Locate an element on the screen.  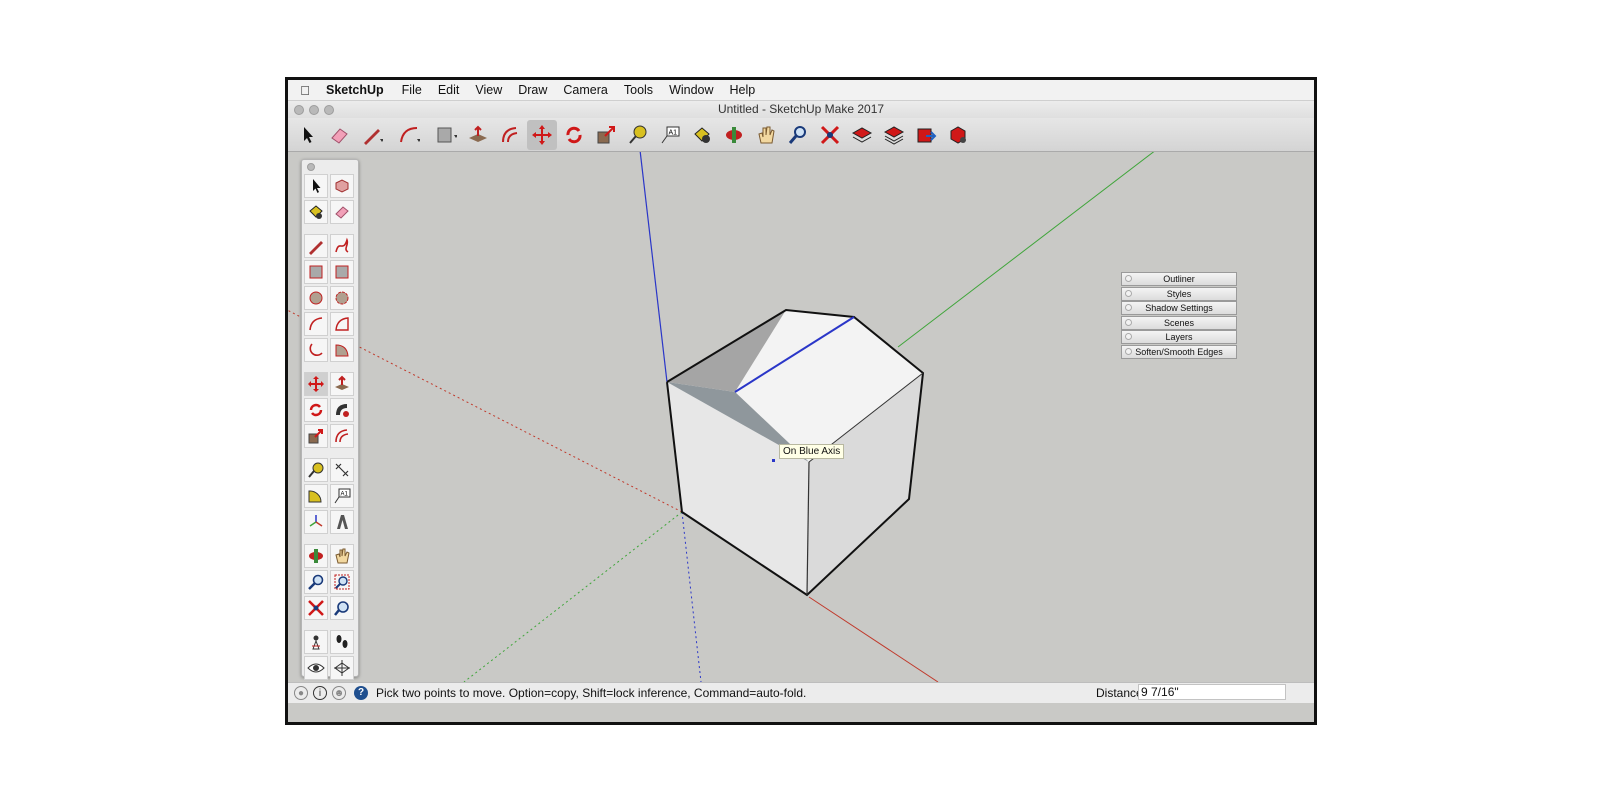
orbit-tool-button is located at coordinates (734, 135).